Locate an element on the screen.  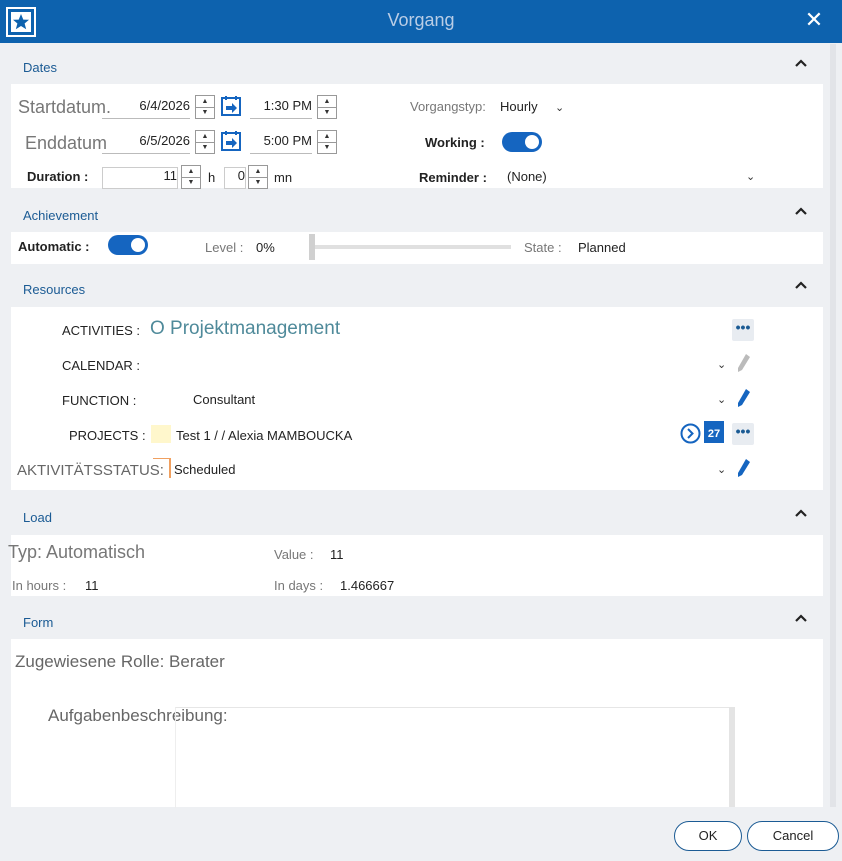
close-icon: ✕ is located at coordinates (814, 20).